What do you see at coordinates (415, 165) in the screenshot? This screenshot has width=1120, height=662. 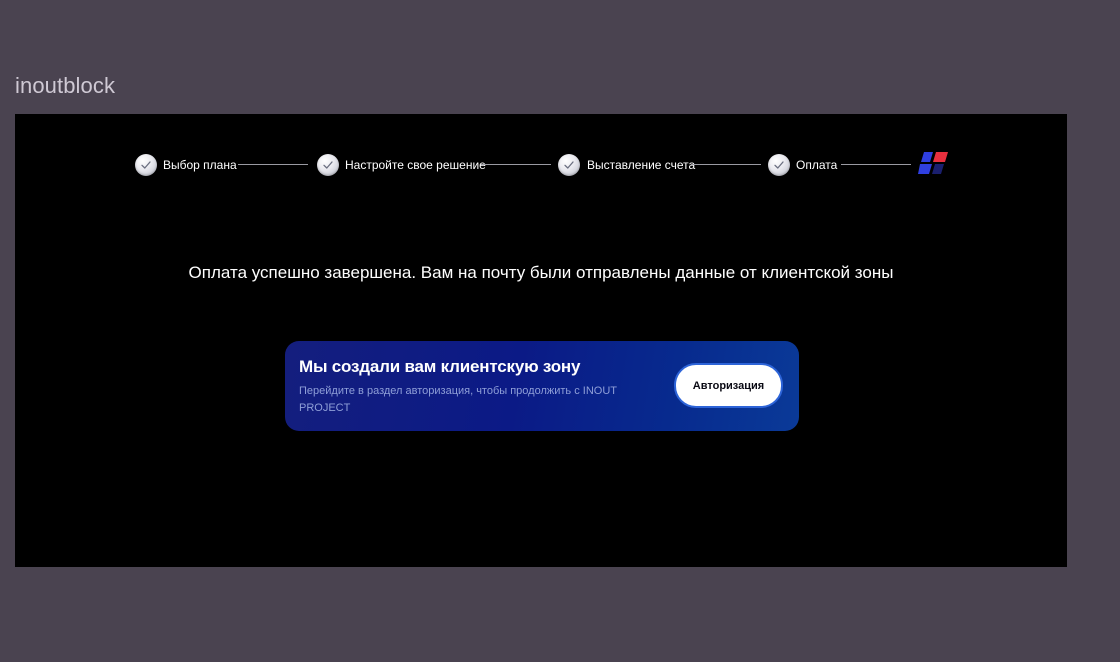 I see `step-2-label: Настройте свое решение` at bounding box center [415, 165].